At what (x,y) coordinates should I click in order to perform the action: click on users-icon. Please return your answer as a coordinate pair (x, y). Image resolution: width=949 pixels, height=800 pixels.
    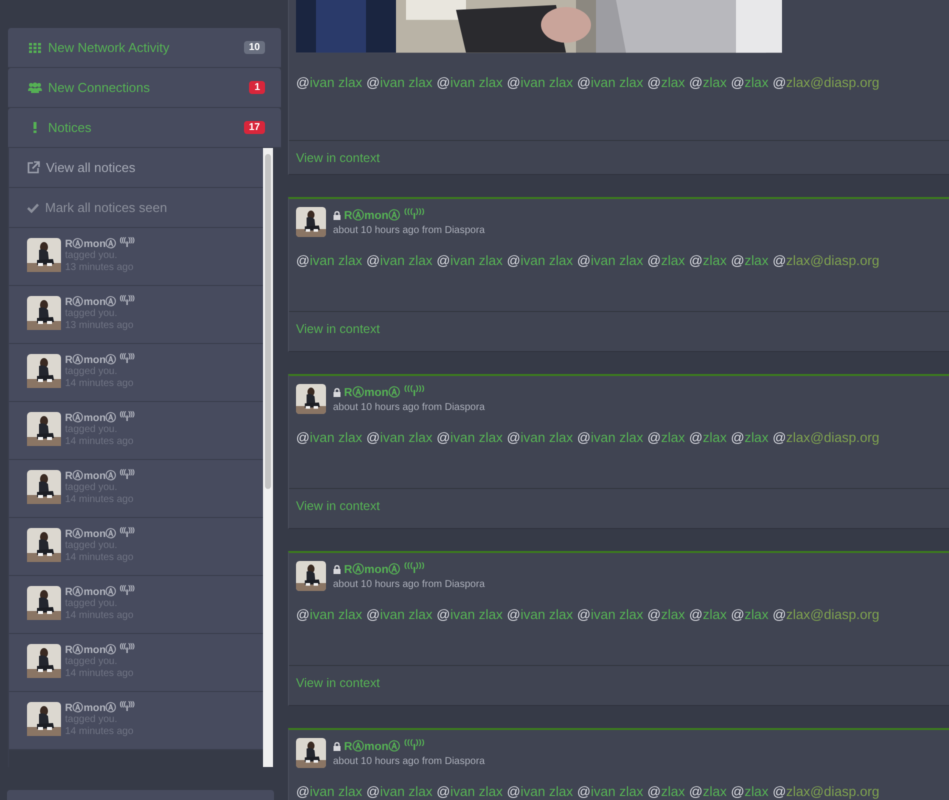
    Looking at the image, I should click on (35, 87).